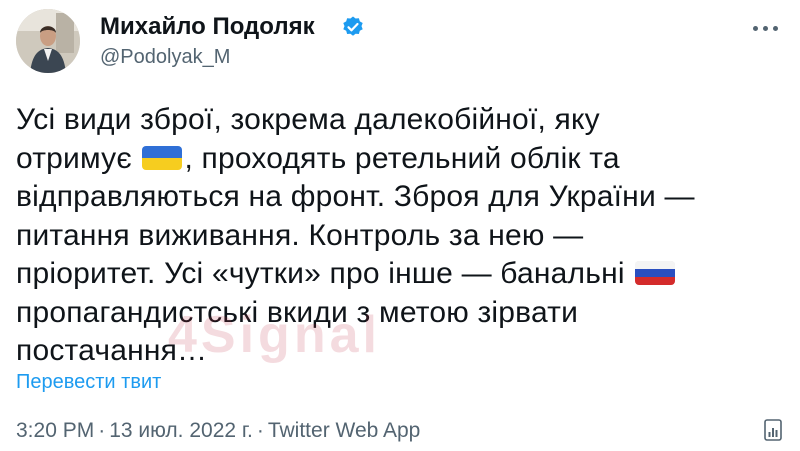 The image size is (800, 451). What do you see at coordinates (297, 312) in the screenshot?
I see `tweet-text-line: пропагандистські вкиди з метою зірвати` at bounding box center [297, 312].